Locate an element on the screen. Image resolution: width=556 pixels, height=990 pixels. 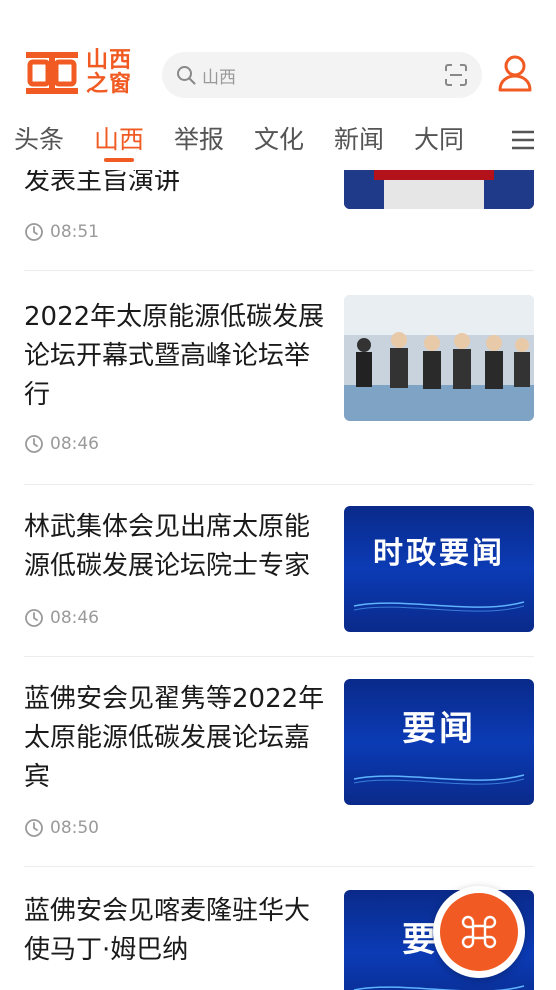
news-thumbnail: 要闻 is located at coordinates (439, 742).